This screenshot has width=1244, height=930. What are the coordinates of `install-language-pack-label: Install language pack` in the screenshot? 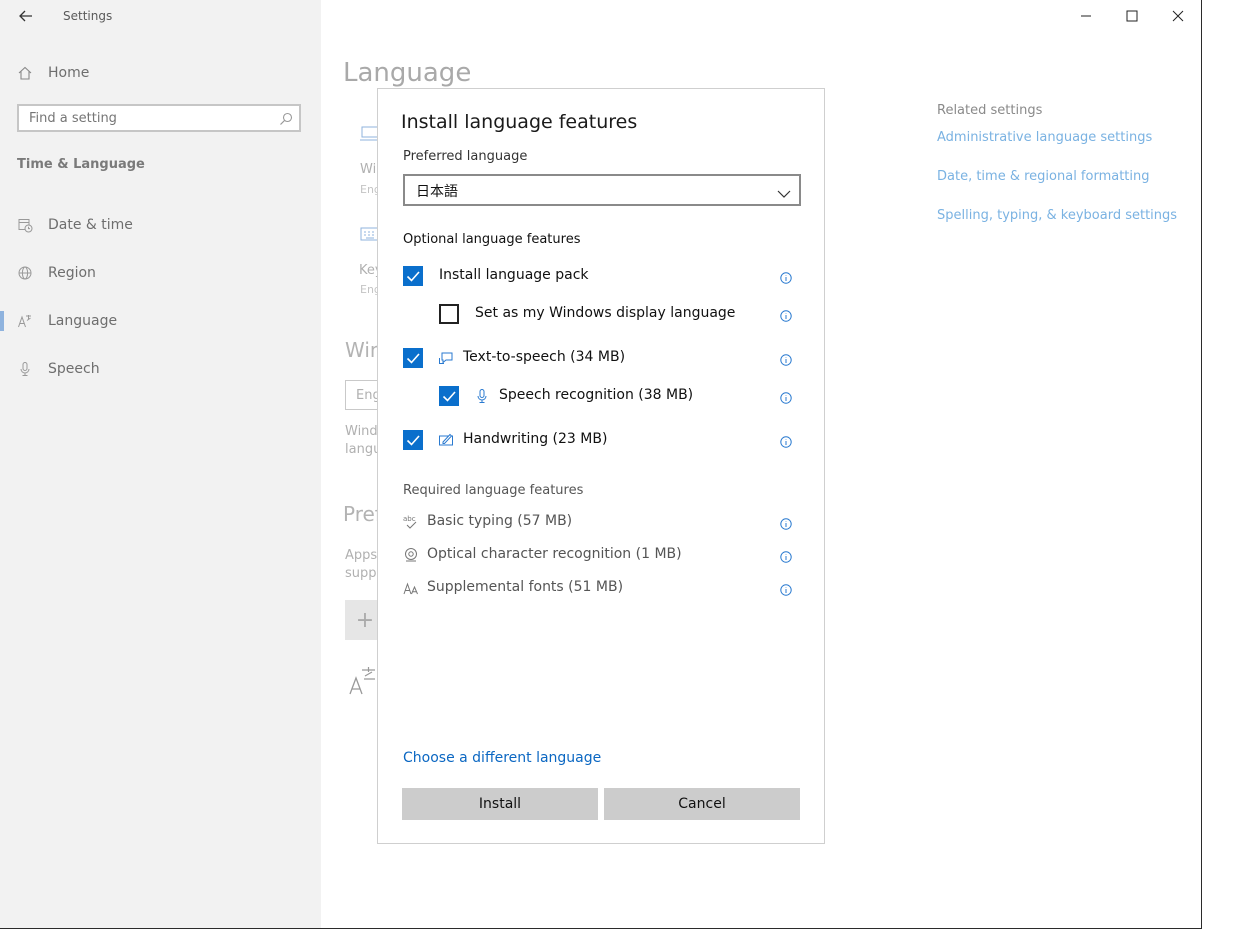 It's located at (514, 275).